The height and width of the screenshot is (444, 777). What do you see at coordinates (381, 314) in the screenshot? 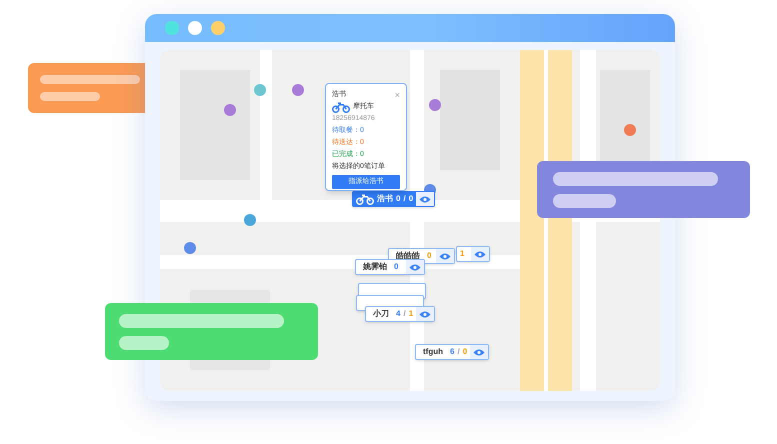
I see `rider-name: 小刀` at bounding box center [381, 314].